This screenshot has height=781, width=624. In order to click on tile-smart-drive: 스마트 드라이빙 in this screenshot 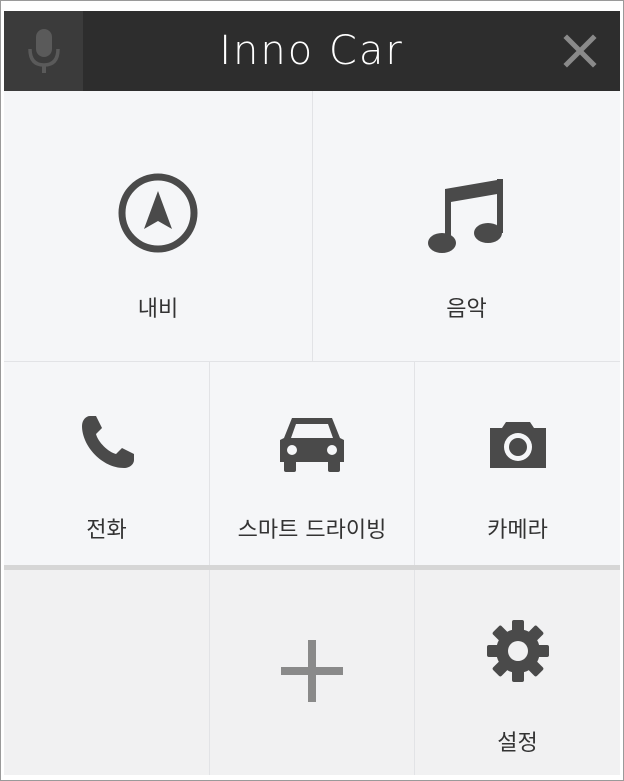, I will do `click(312, 463)`.